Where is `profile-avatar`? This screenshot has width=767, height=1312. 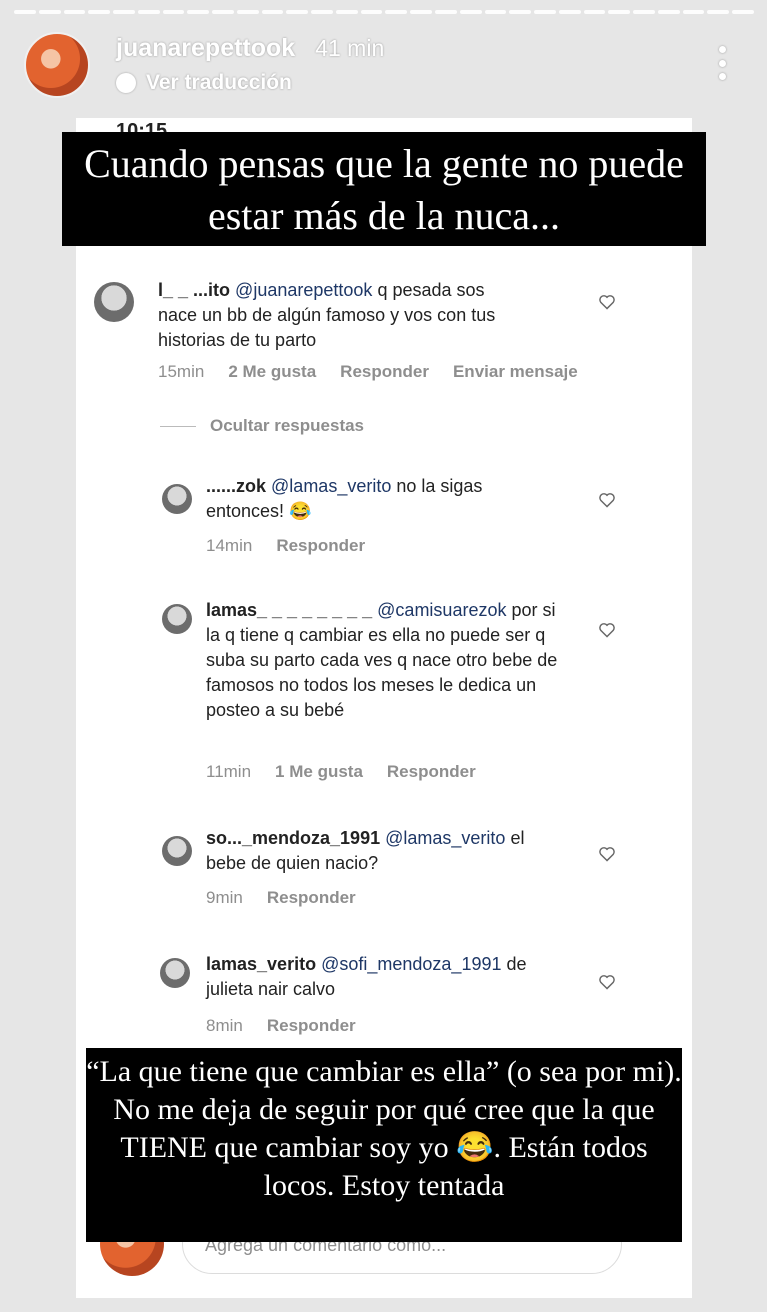 profile-avatar is located at coordinates (57, 65).